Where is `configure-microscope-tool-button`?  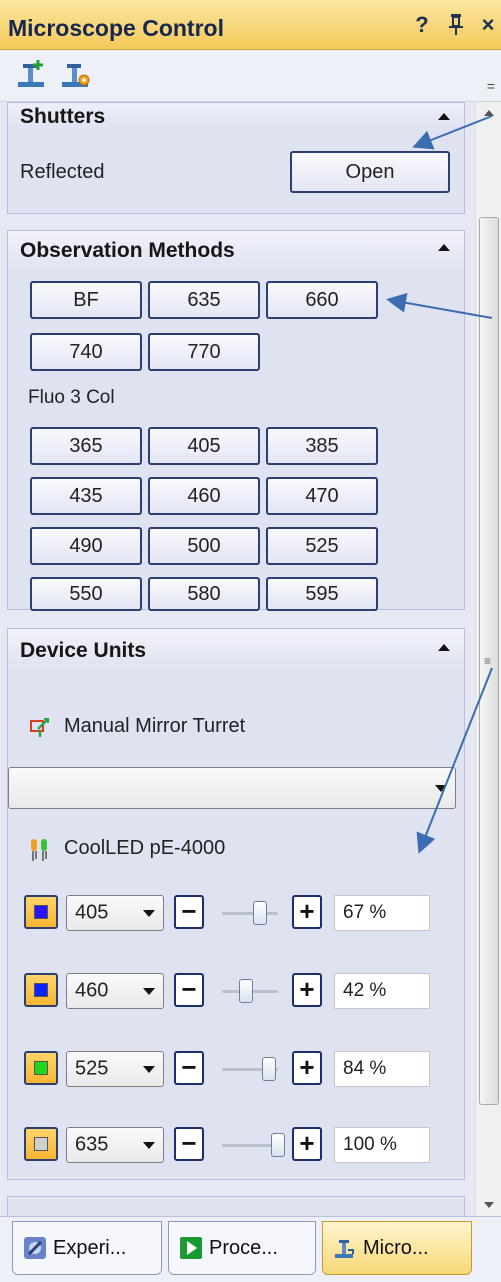 configure-microscope-tool-button is located at coordinates (76, 75).